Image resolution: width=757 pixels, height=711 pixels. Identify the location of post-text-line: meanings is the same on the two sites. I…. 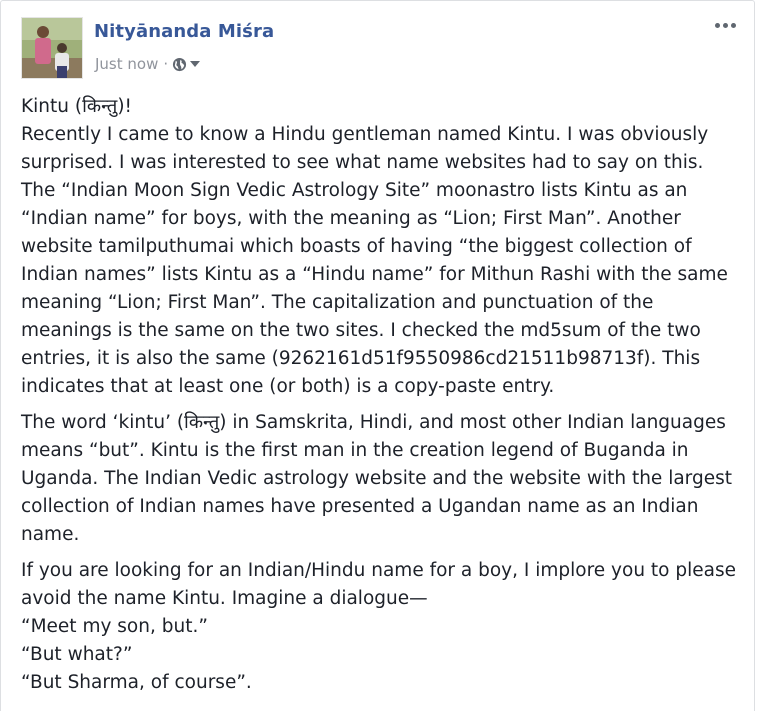
(361, 330).